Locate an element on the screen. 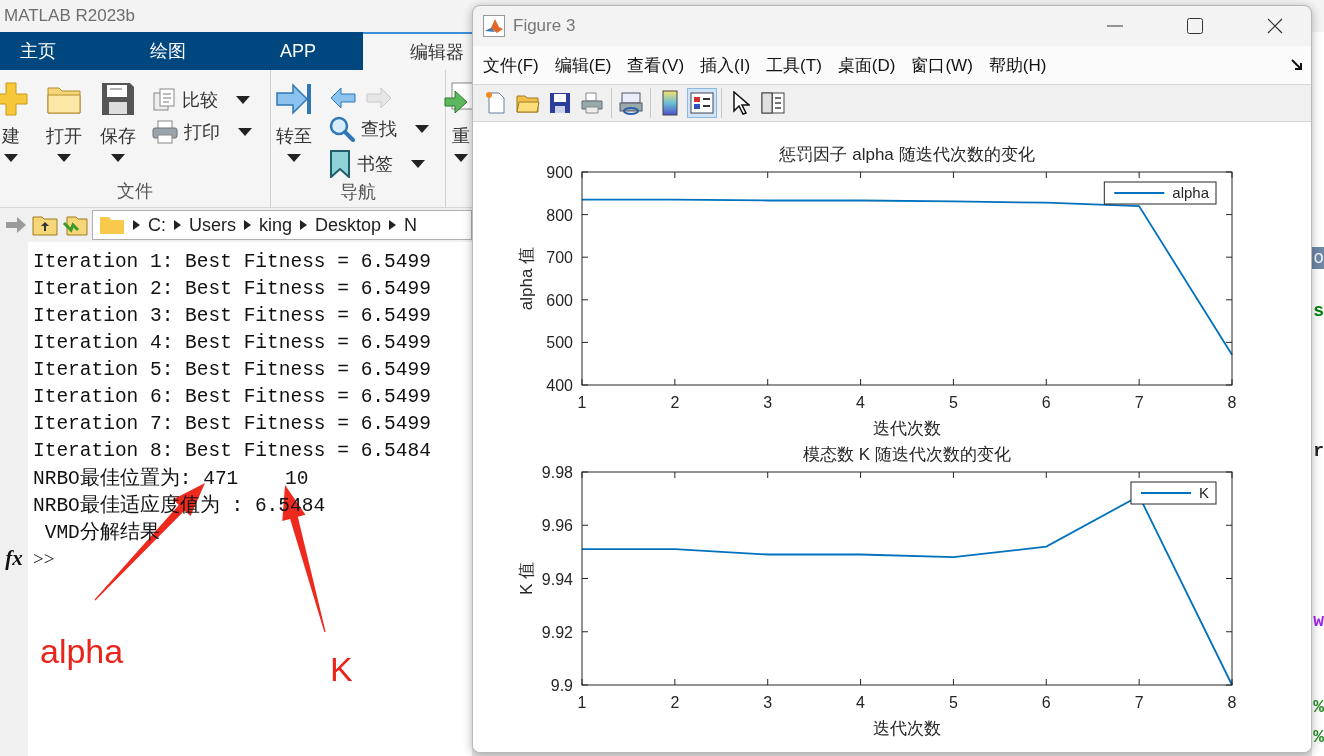  colorbar-icon is located at coordinates (670, 103).